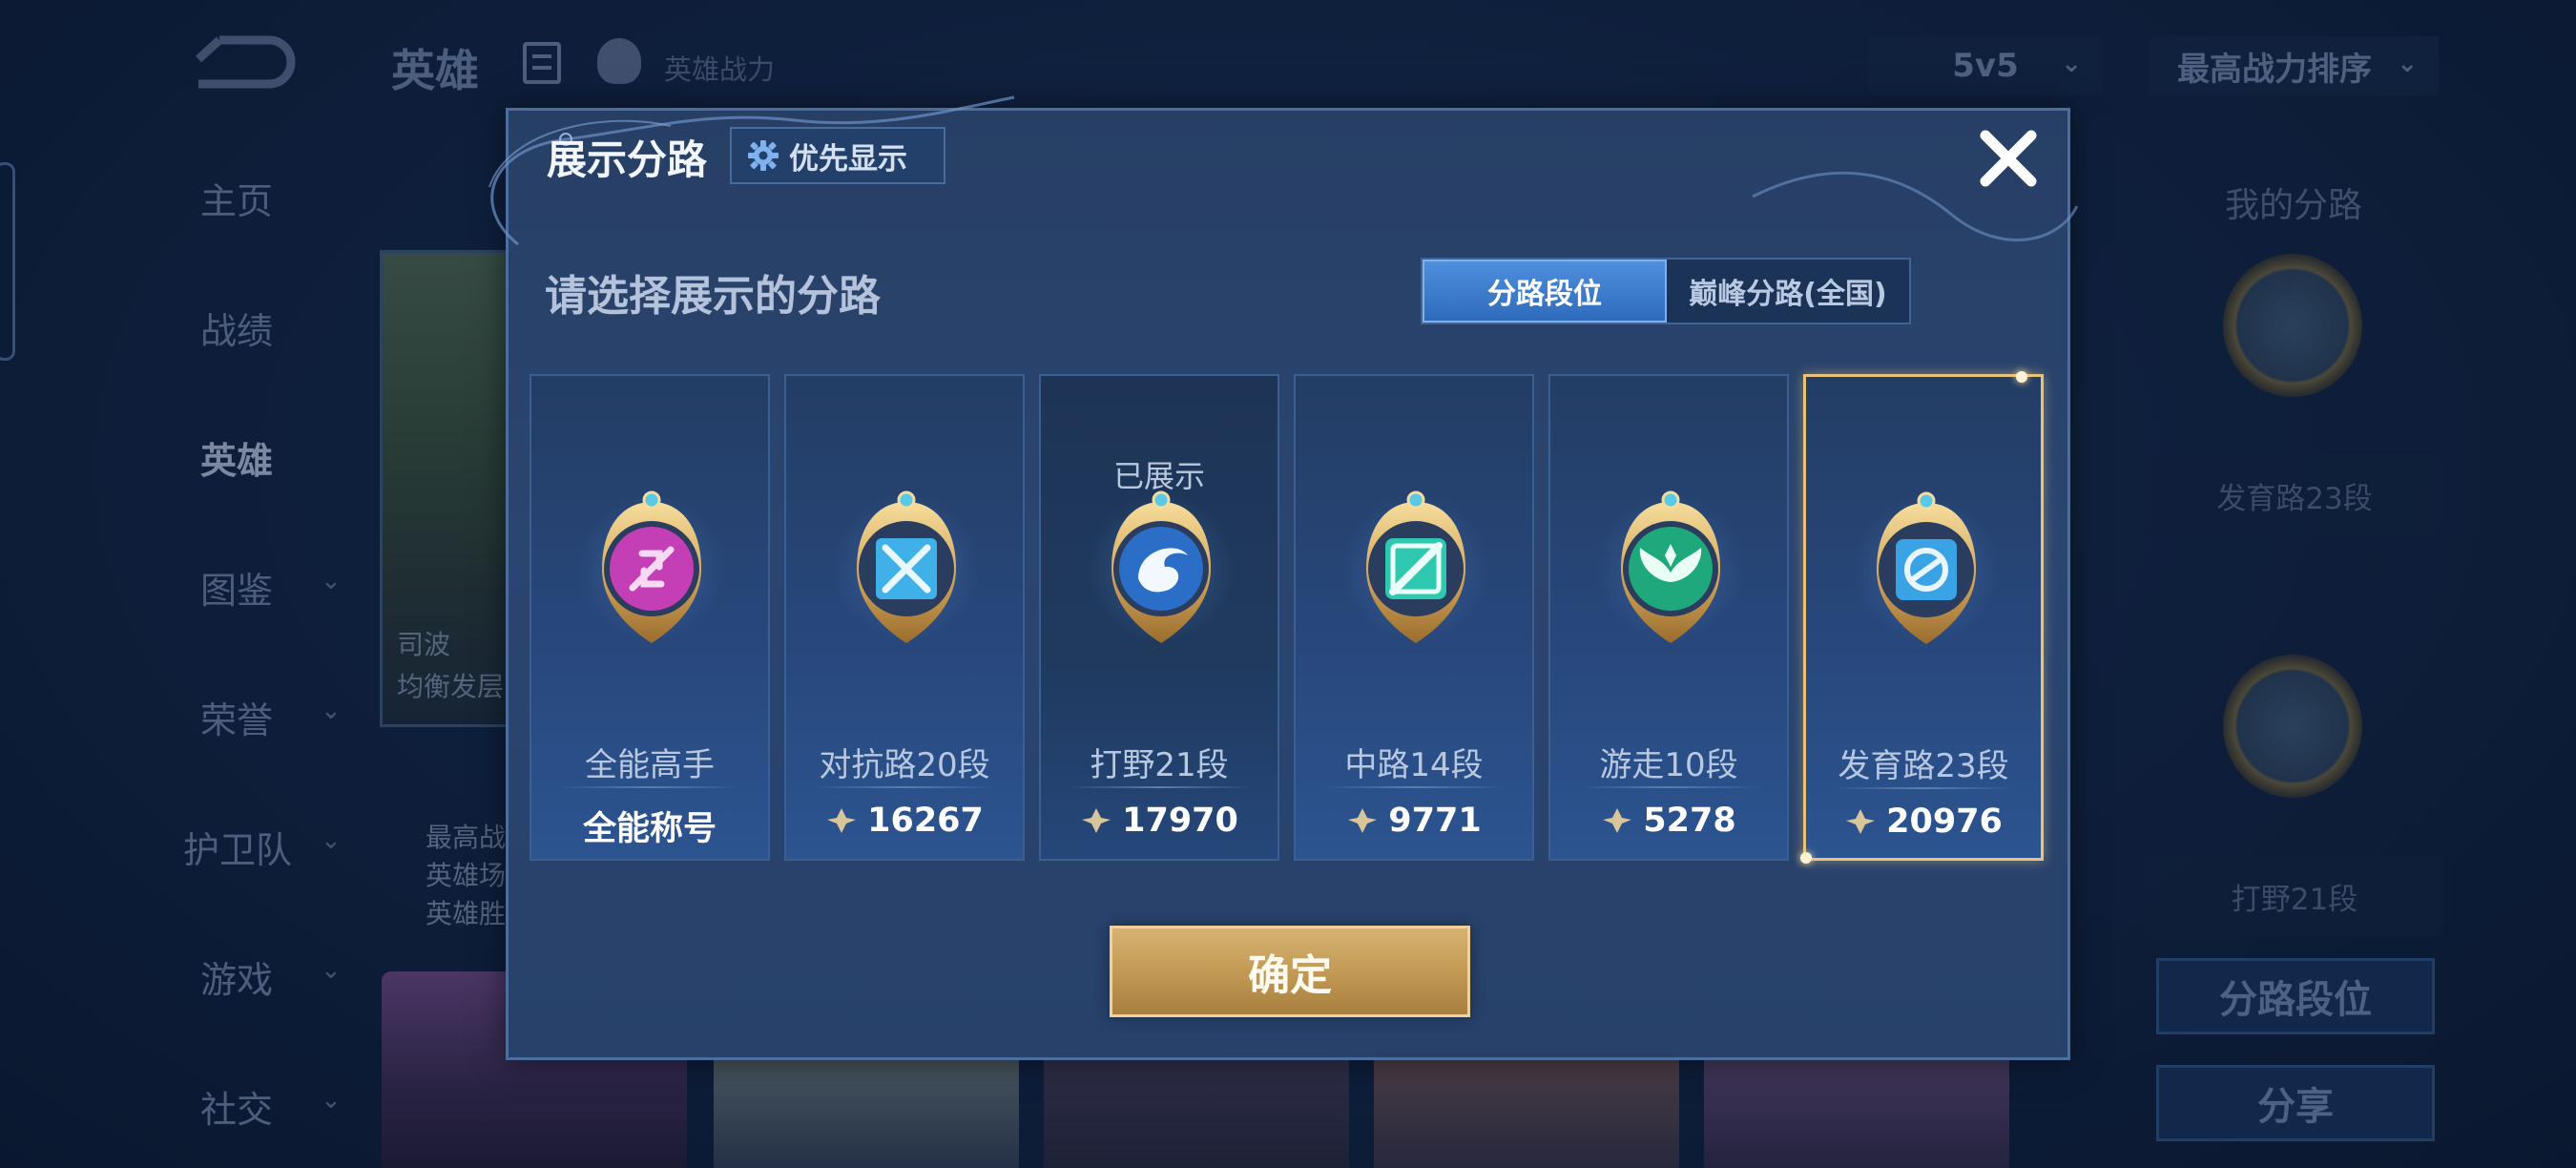  What do you see at coordinates (713, 296) in the screenshot?
I see `select-lane-prompt: 请选择展示的分路` at bounding box center [713, 296].